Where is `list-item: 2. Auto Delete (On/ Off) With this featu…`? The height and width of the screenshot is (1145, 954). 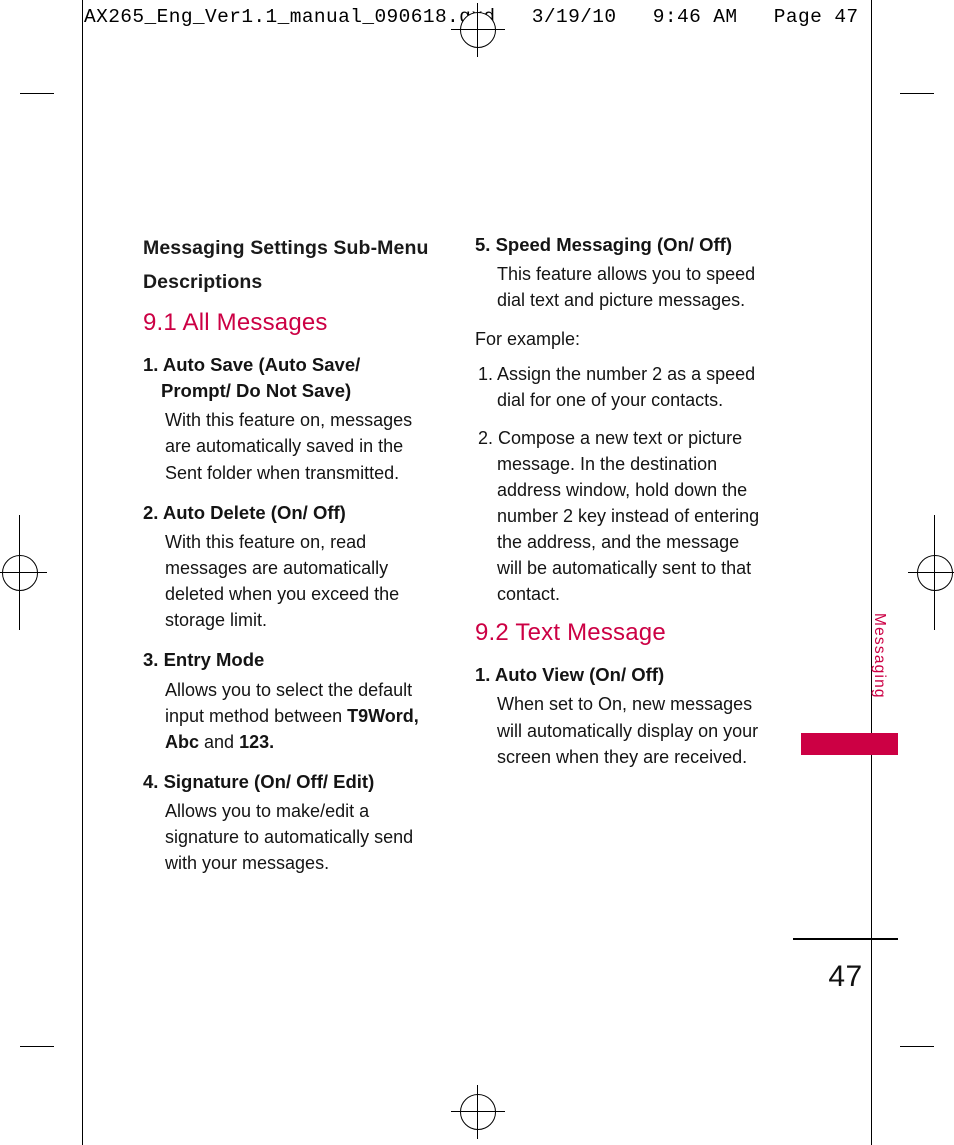
list-item: 2. Auto Delete (On/ Off) With this featu… is located at coordinates (288, 567).